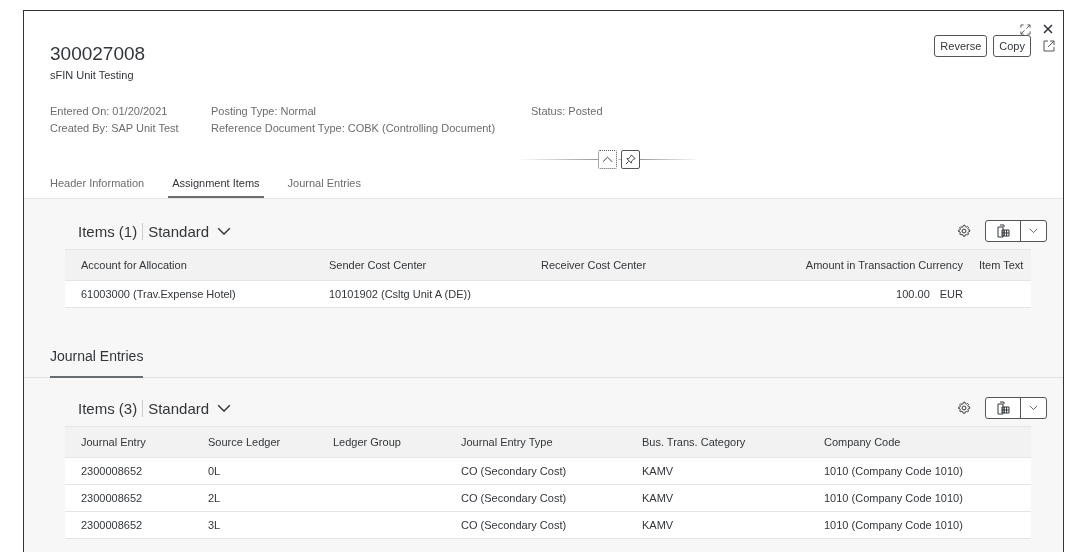 This screenshot has width=1075, height=552. I want to click on pin-icon, so click(630, 159).